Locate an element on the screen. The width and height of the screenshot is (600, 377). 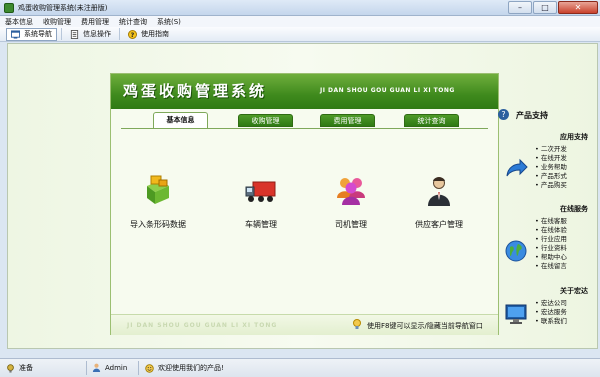
supplier-icon is located at coordinates (439, 191).